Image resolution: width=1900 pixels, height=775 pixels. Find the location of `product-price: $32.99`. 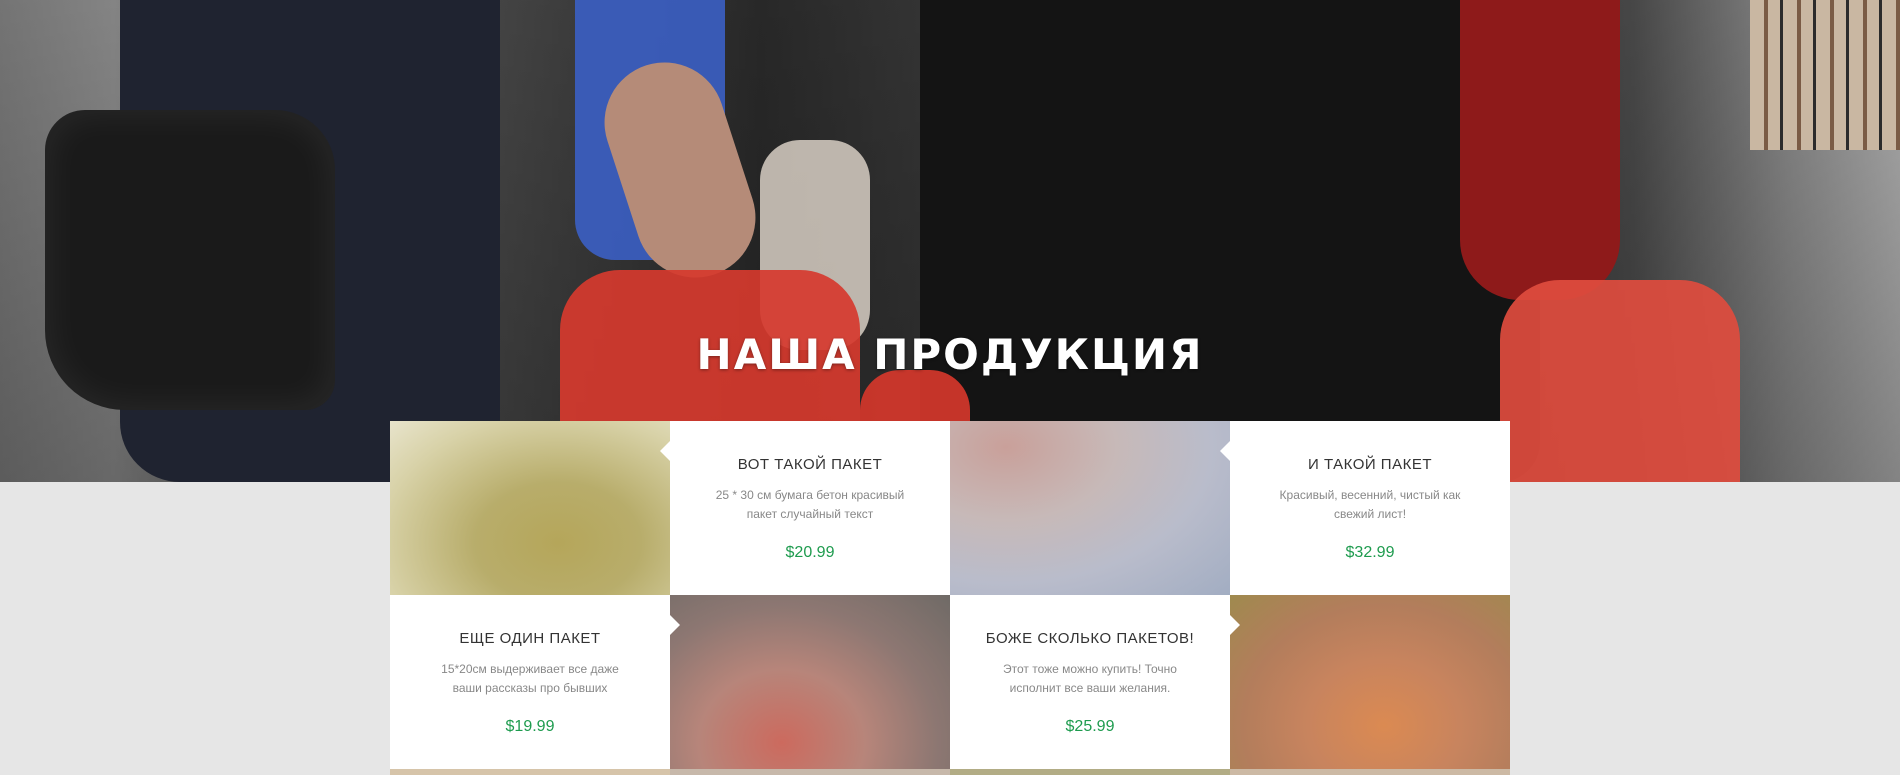

product-price: $32.99 is located at coordinates (1370, 552).